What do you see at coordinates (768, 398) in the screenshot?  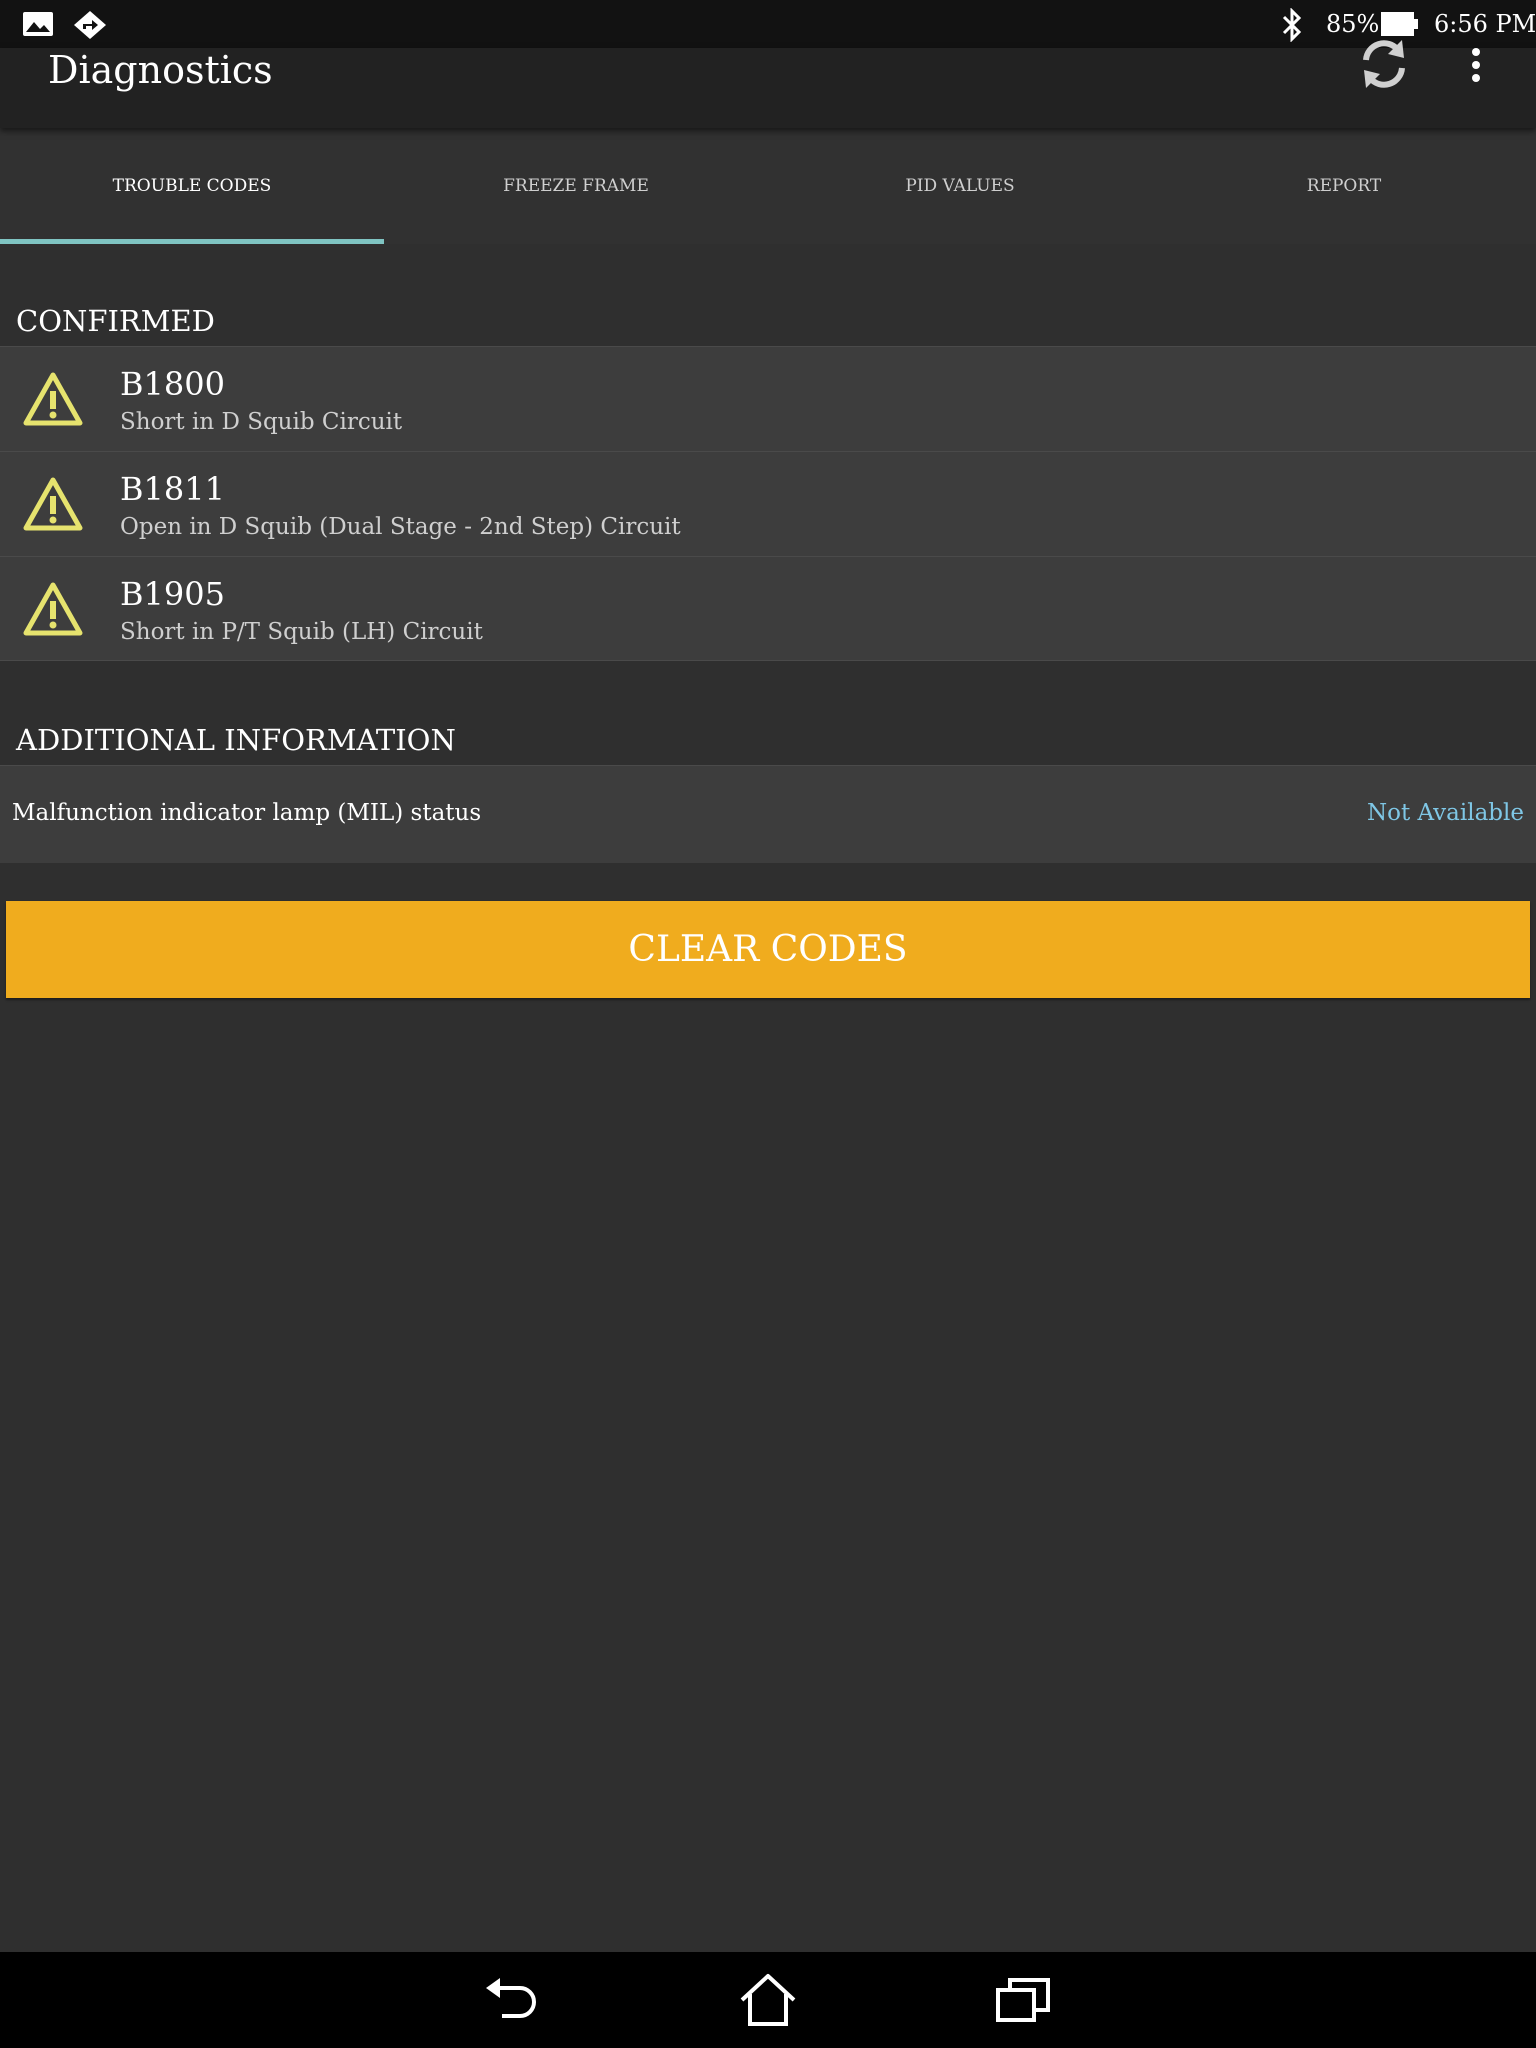 I see `trouble-code-row: B1800 Short in D Squib Circuit` at bounding box center [768, 398].